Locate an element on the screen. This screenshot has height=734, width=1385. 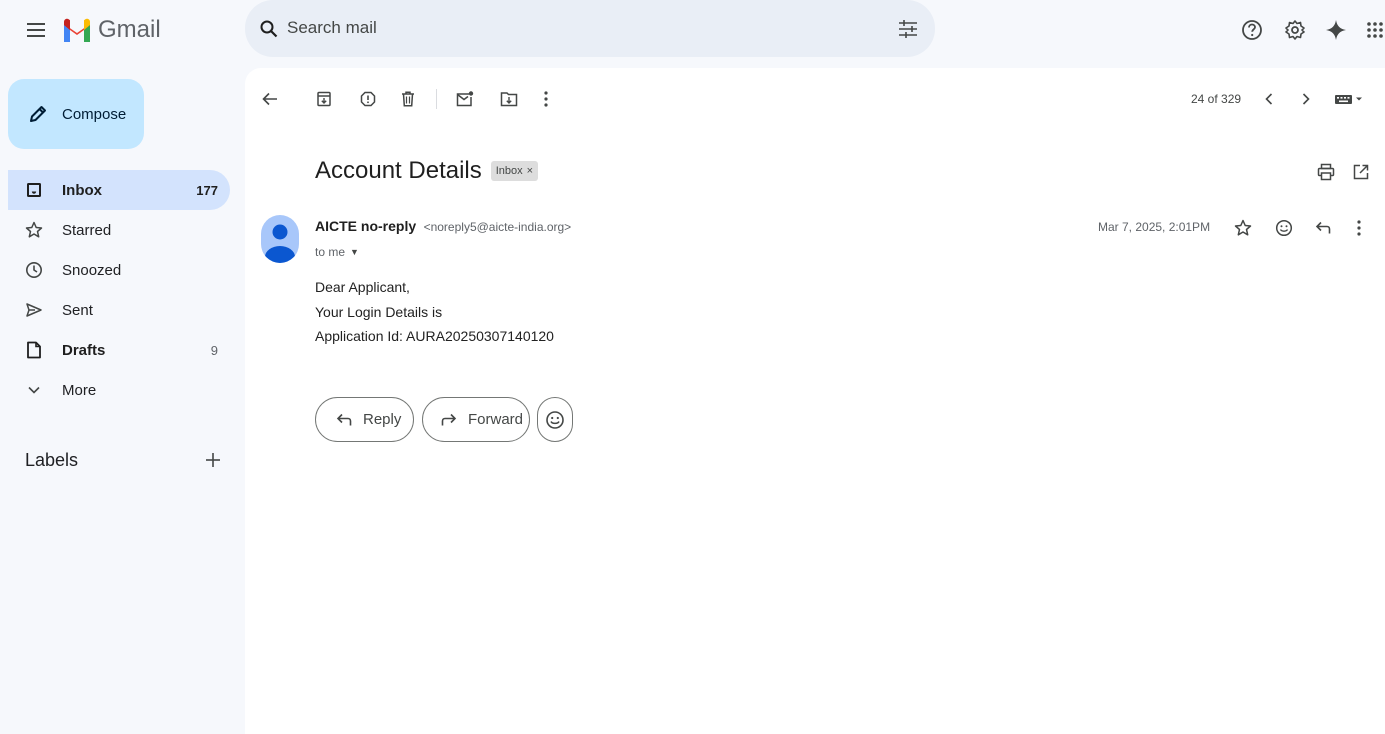
file-icon is located at coordinates (34, 350).